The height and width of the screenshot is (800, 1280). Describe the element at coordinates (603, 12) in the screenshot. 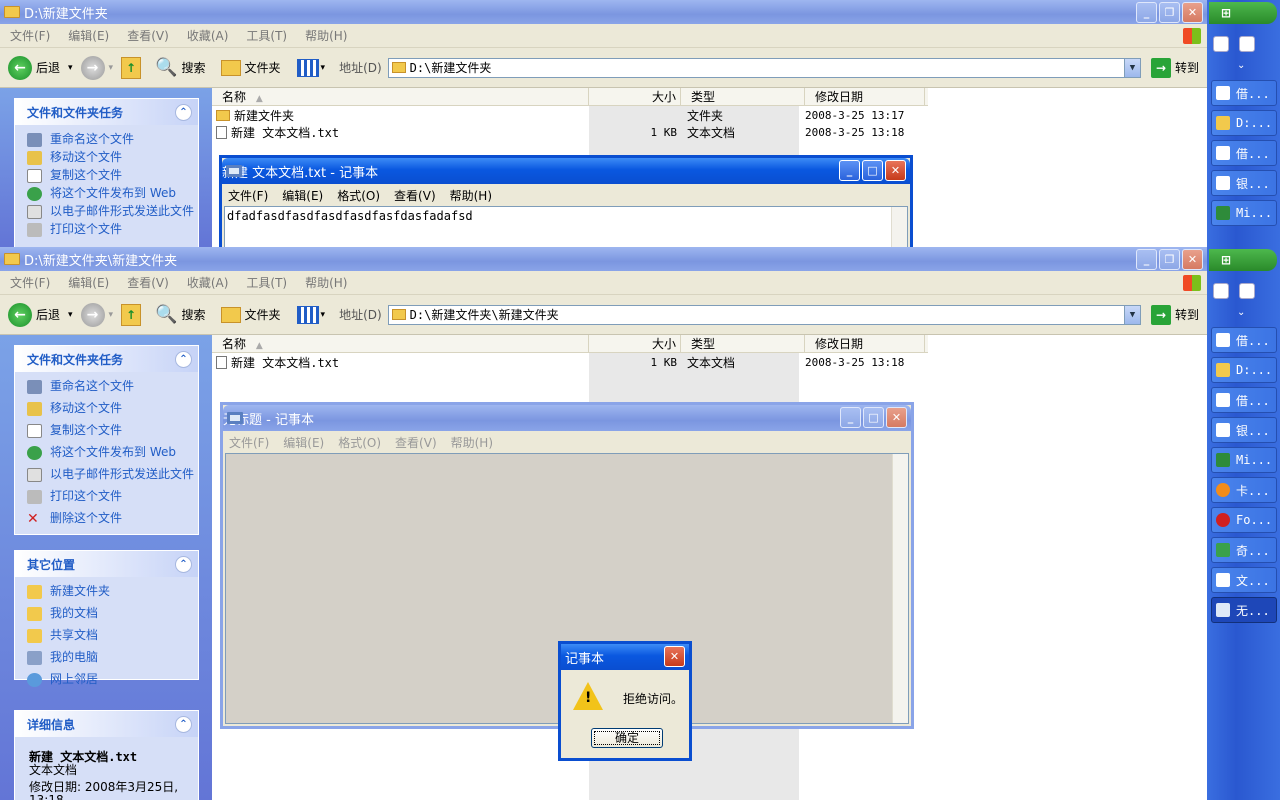

I see `title-bar: D:\新建文件夹 _ ❐ ✕` at that location.